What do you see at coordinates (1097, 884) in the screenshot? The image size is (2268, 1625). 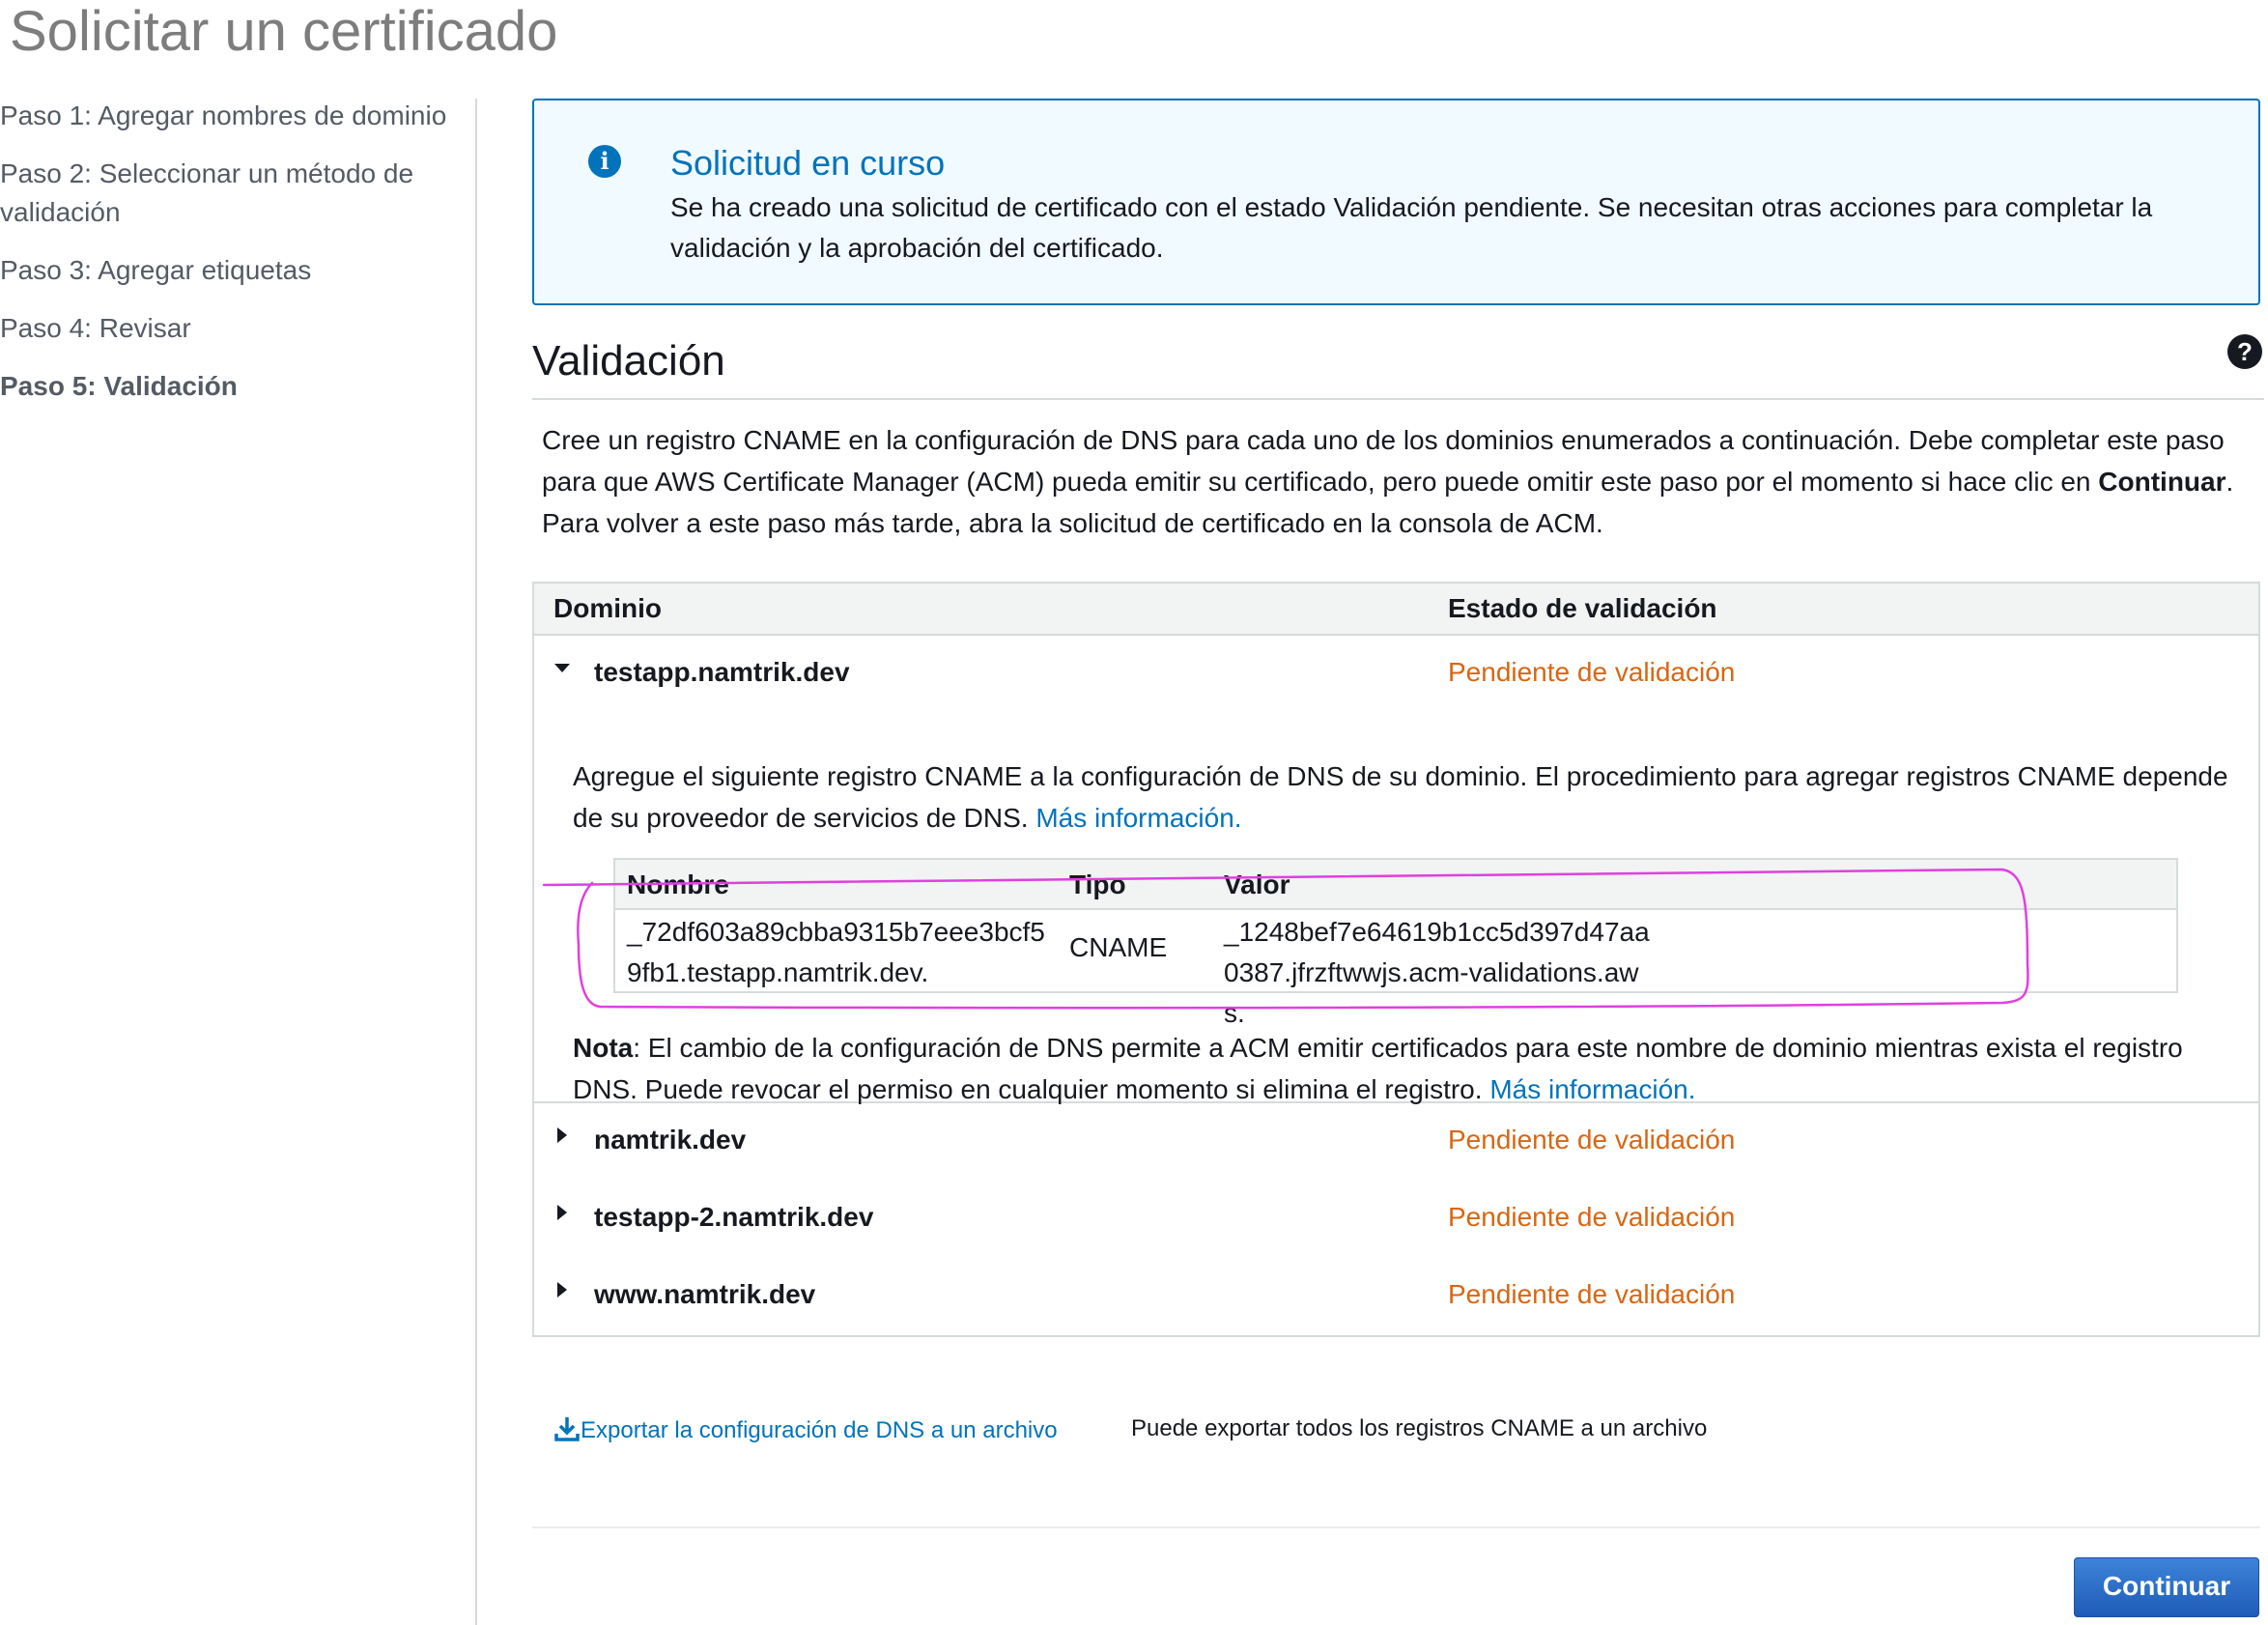 I see `col-type: Tipo` at bounding box center [1097, 884].